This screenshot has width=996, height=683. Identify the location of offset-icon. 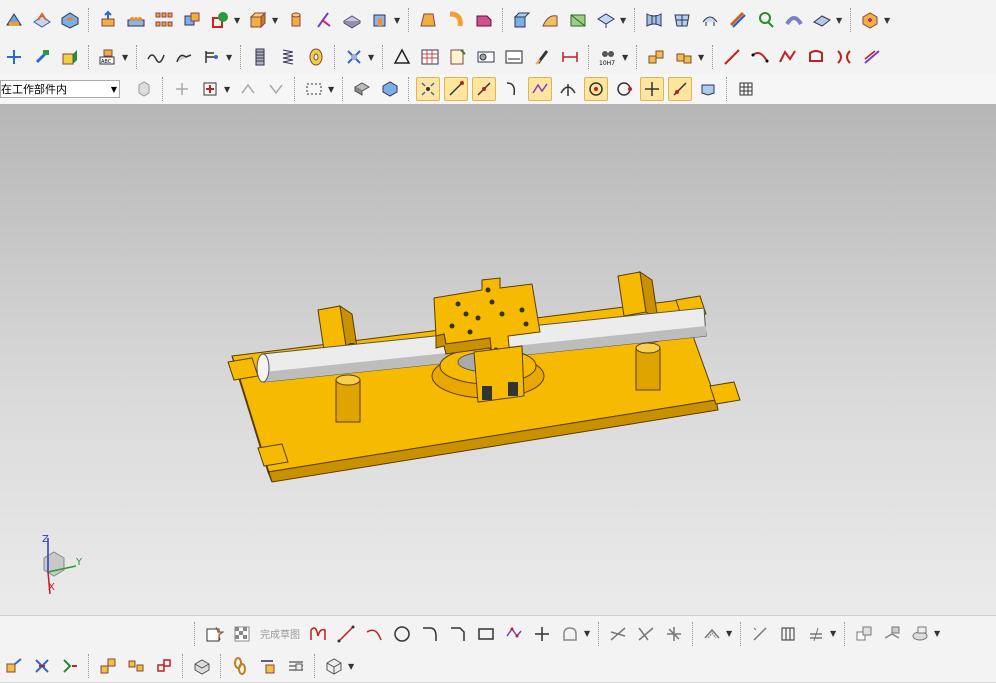
(712, 634).